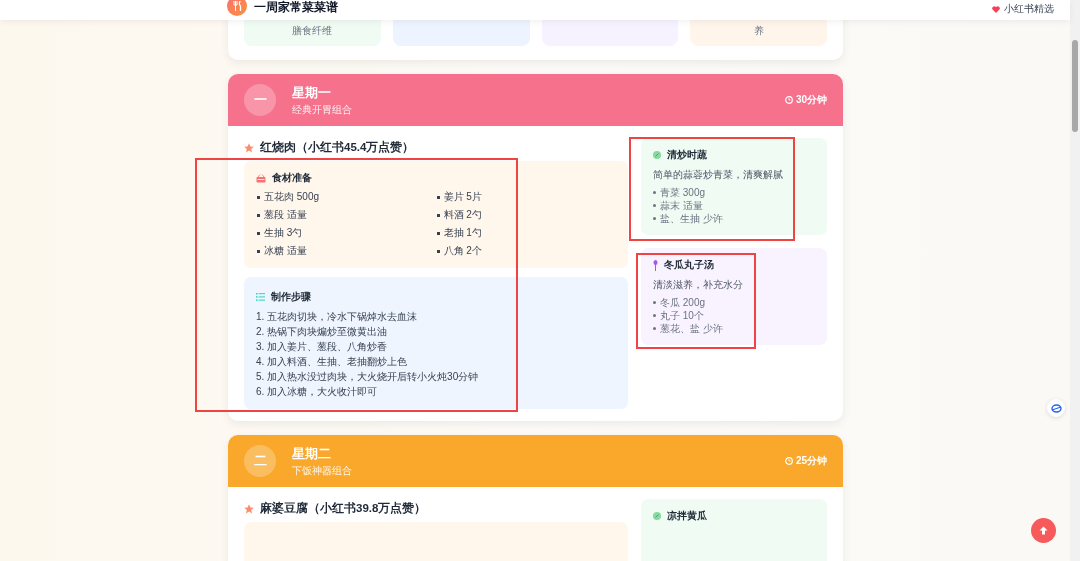  Describe the element at coordinates (689, 265) in the screenshot. I see `side-dish-name: 冬瓜丸子汤` at that location.